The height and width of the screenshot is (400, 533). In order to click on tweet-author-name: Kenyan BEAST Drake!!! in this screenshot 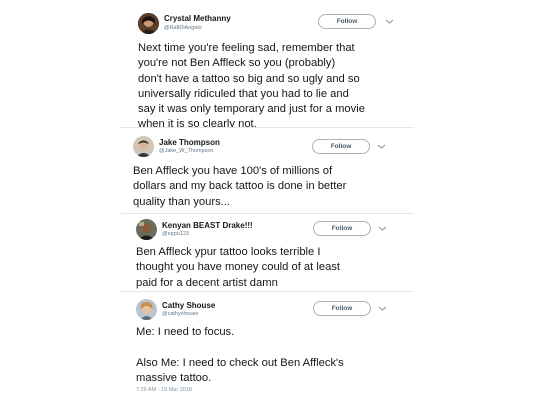, I will do `click(207, 225)`.